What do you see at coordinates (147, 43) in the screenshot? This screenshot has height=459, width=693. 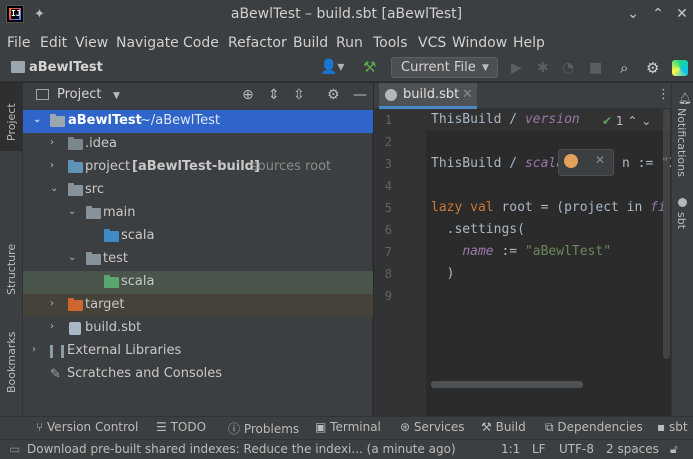 I see `menu-navigate: Navigate` at bounding box center [147, 43].